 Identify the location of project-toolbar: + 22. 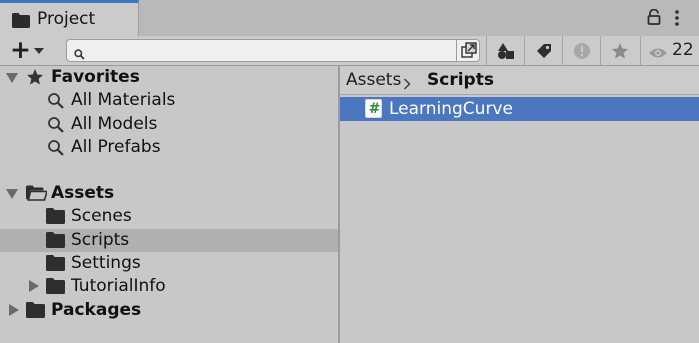
(349, 50).